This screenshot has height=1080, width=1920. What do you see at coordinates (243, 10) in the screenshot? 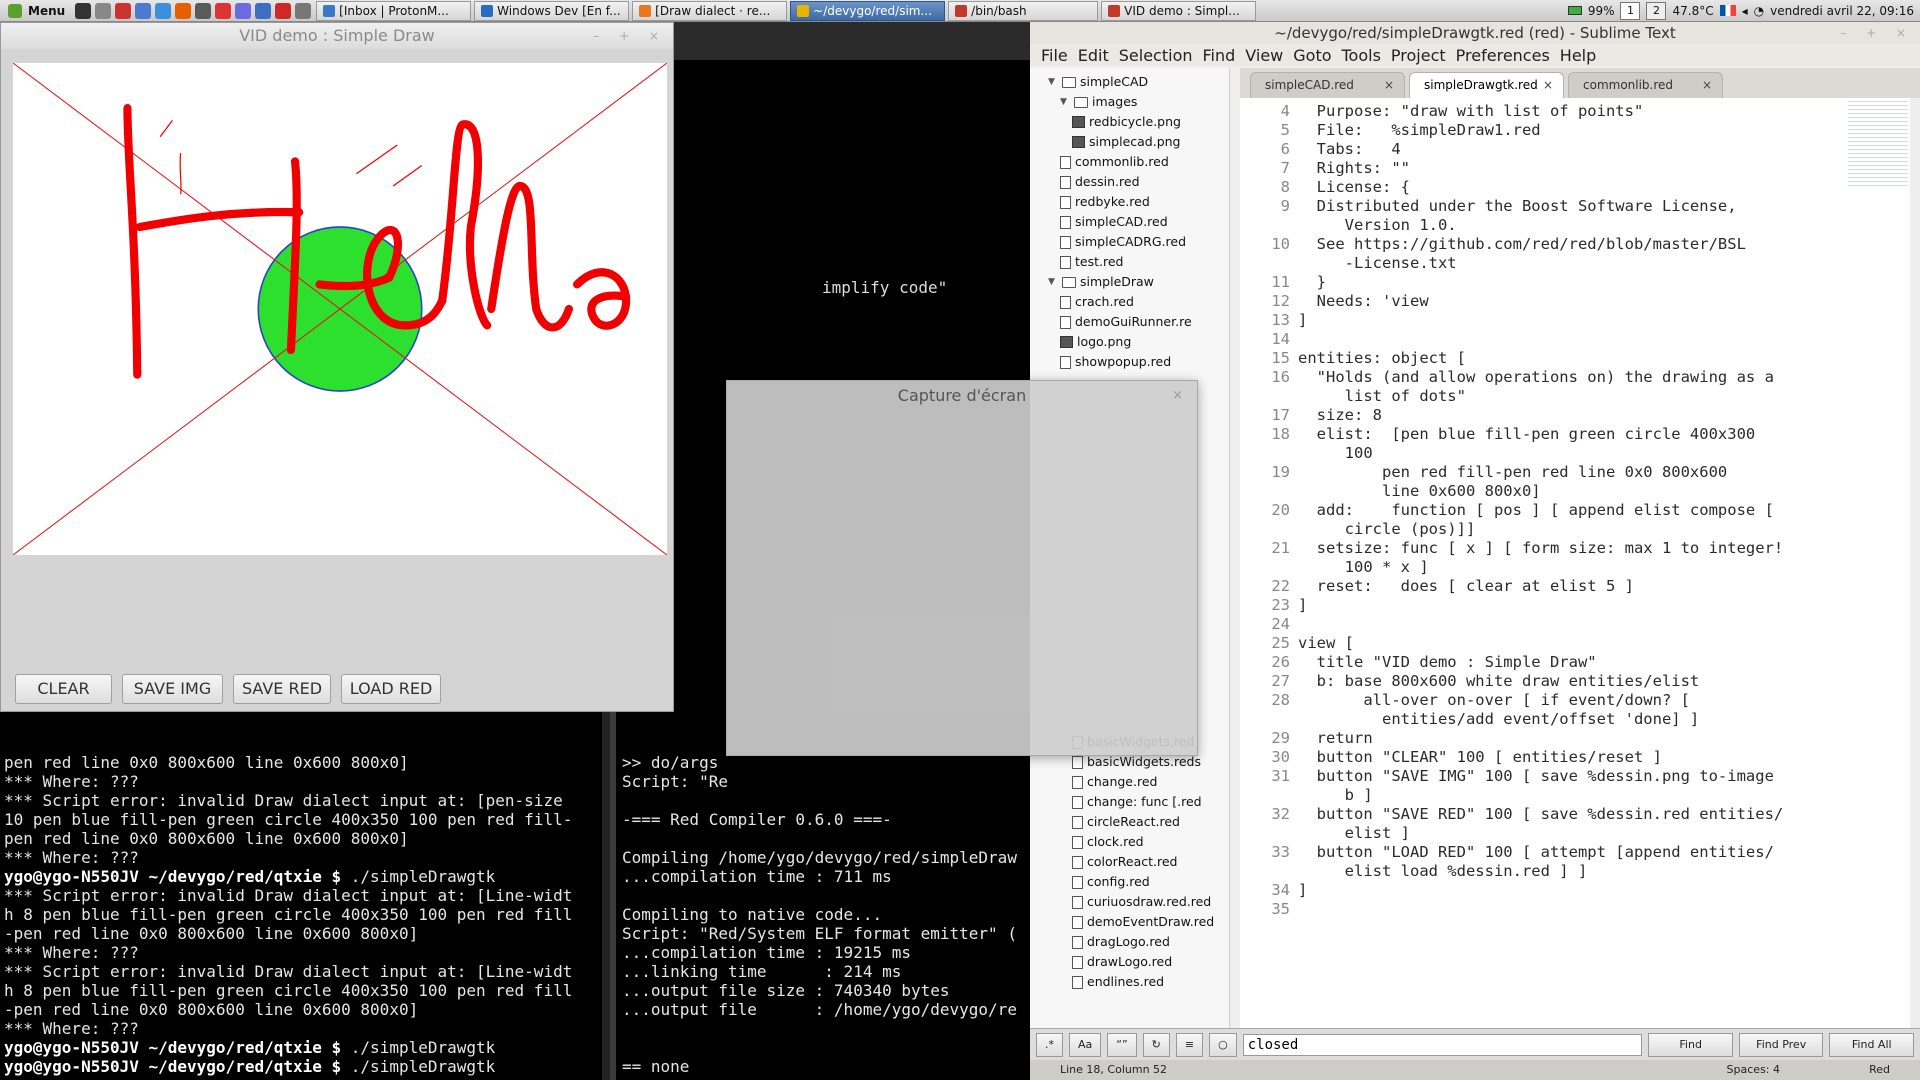
I see `network-launcher-icon` at bounding box center [243, 10].